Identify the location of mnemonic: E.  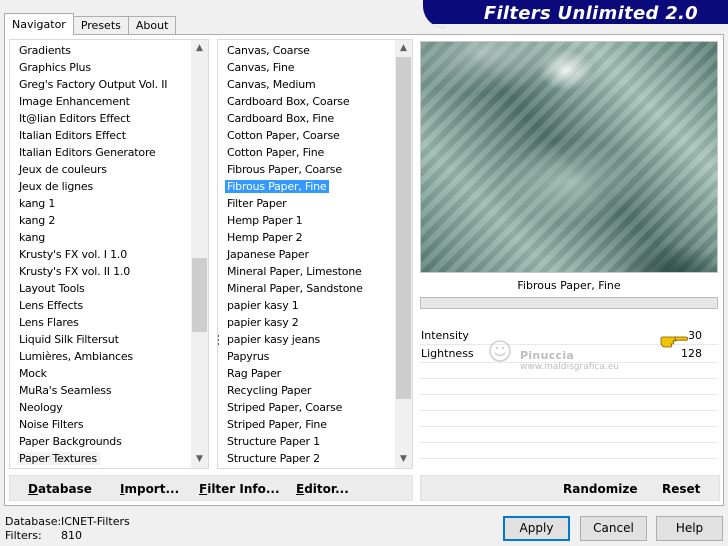
(300, 489).